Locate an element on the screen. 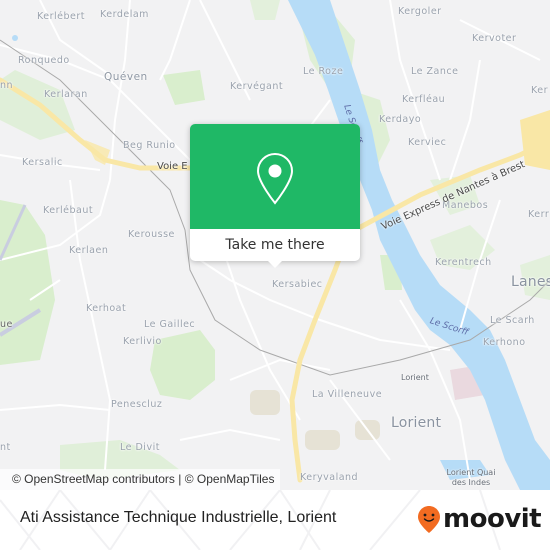 Image resolution: width=550 pixels, height=550 pixels. place-label: Le Scarh is located at coordinates (512, 320).